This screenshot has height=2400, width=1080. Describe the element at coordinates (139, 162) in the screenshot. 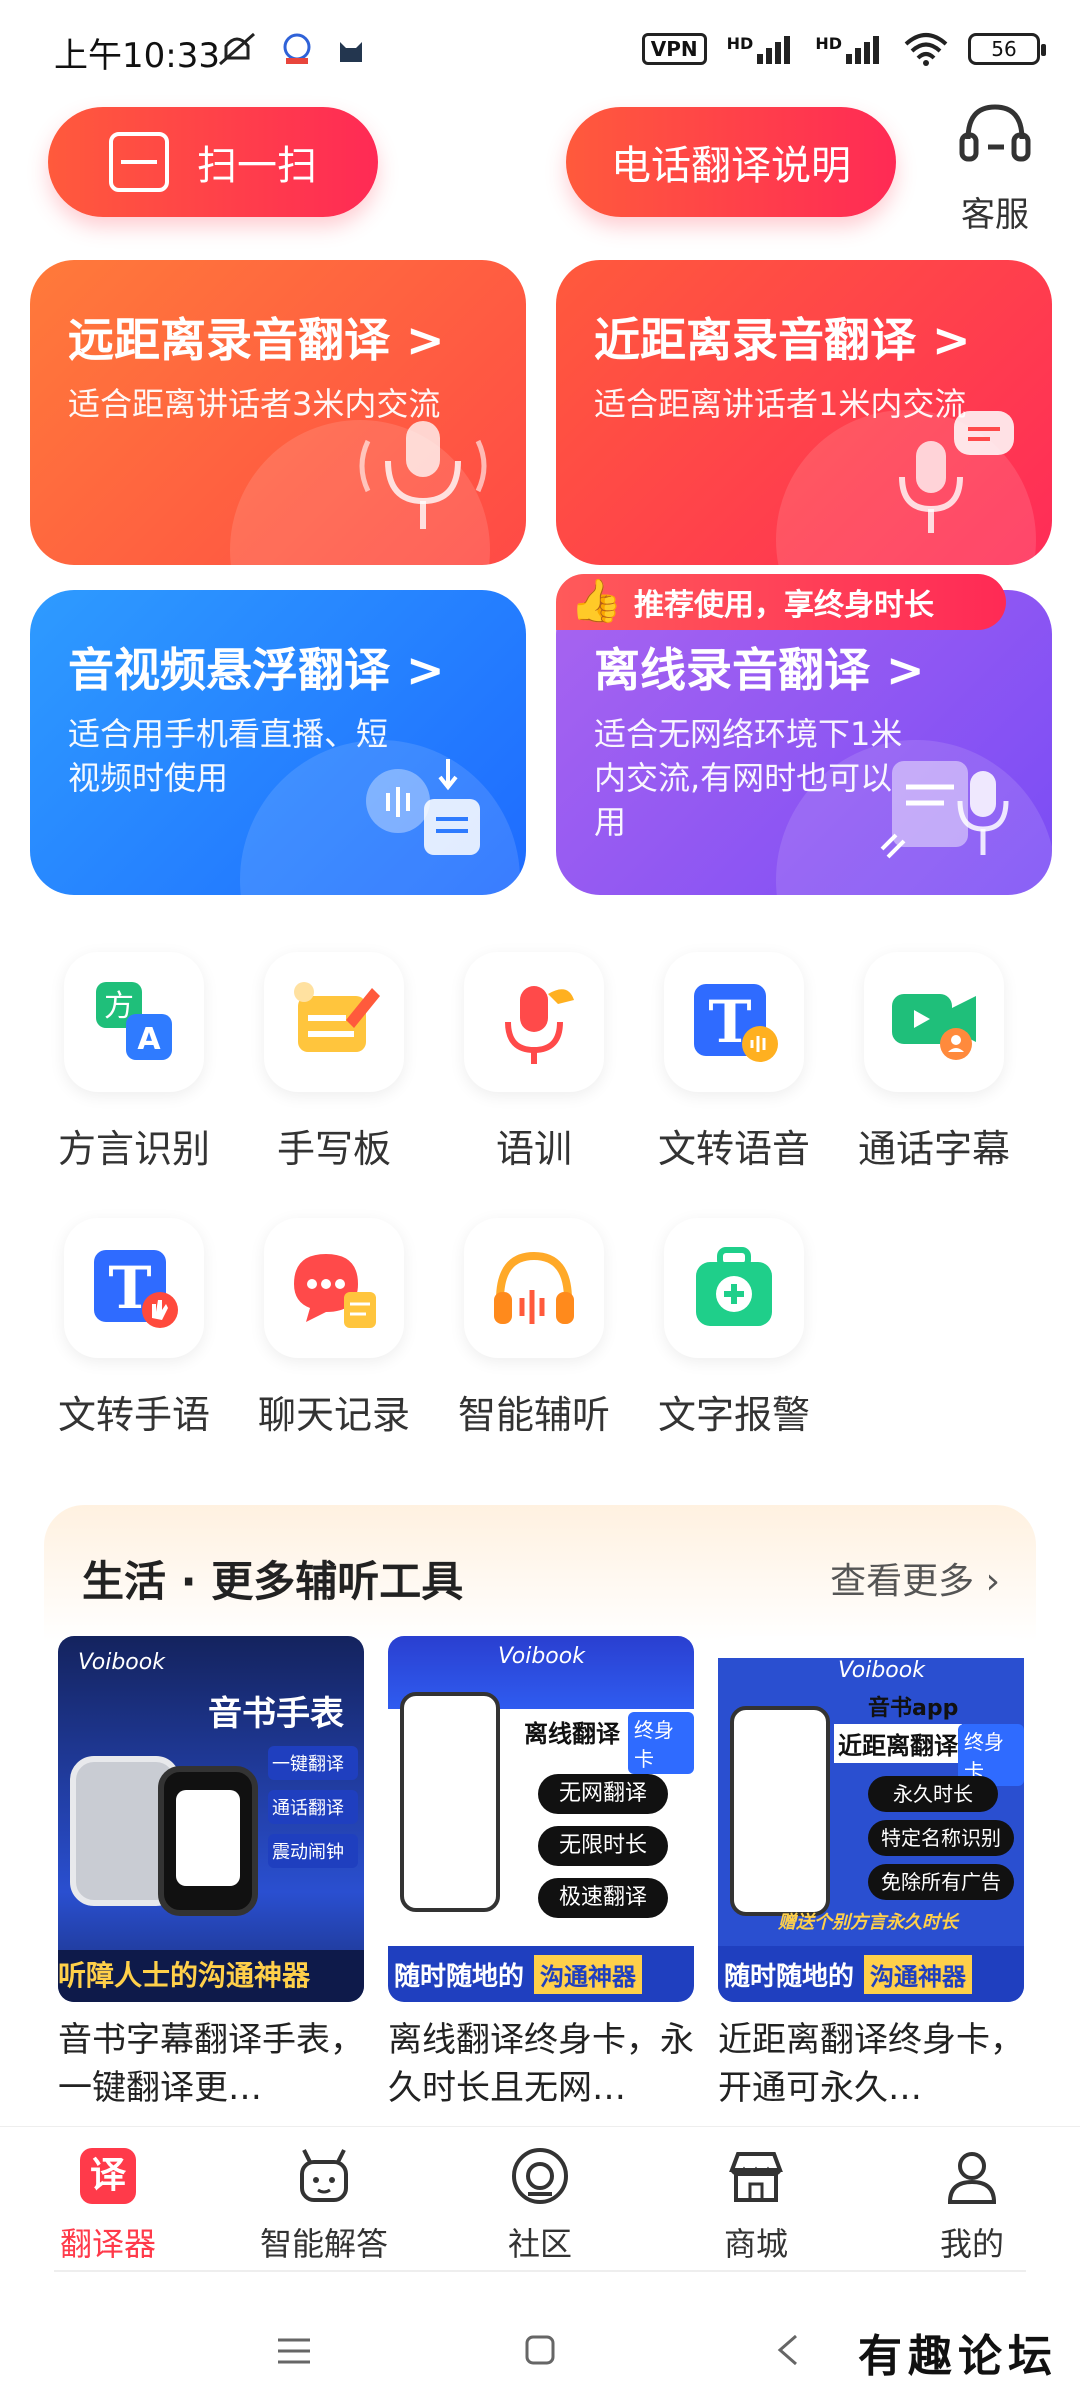

I see `scan-icon` at that location.